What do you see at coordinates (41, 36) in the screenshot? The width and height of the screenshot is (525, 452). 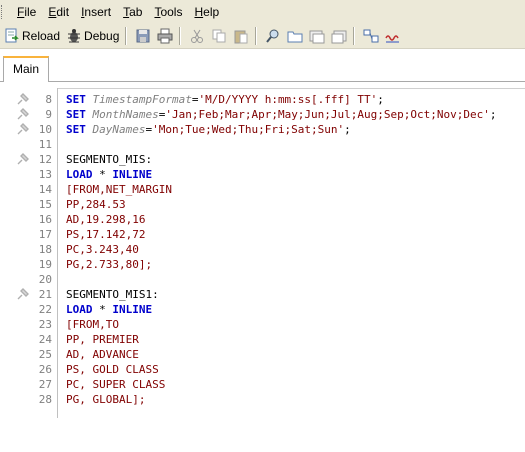 I see `reload-label: Reload` at bounding box center [41, 36].